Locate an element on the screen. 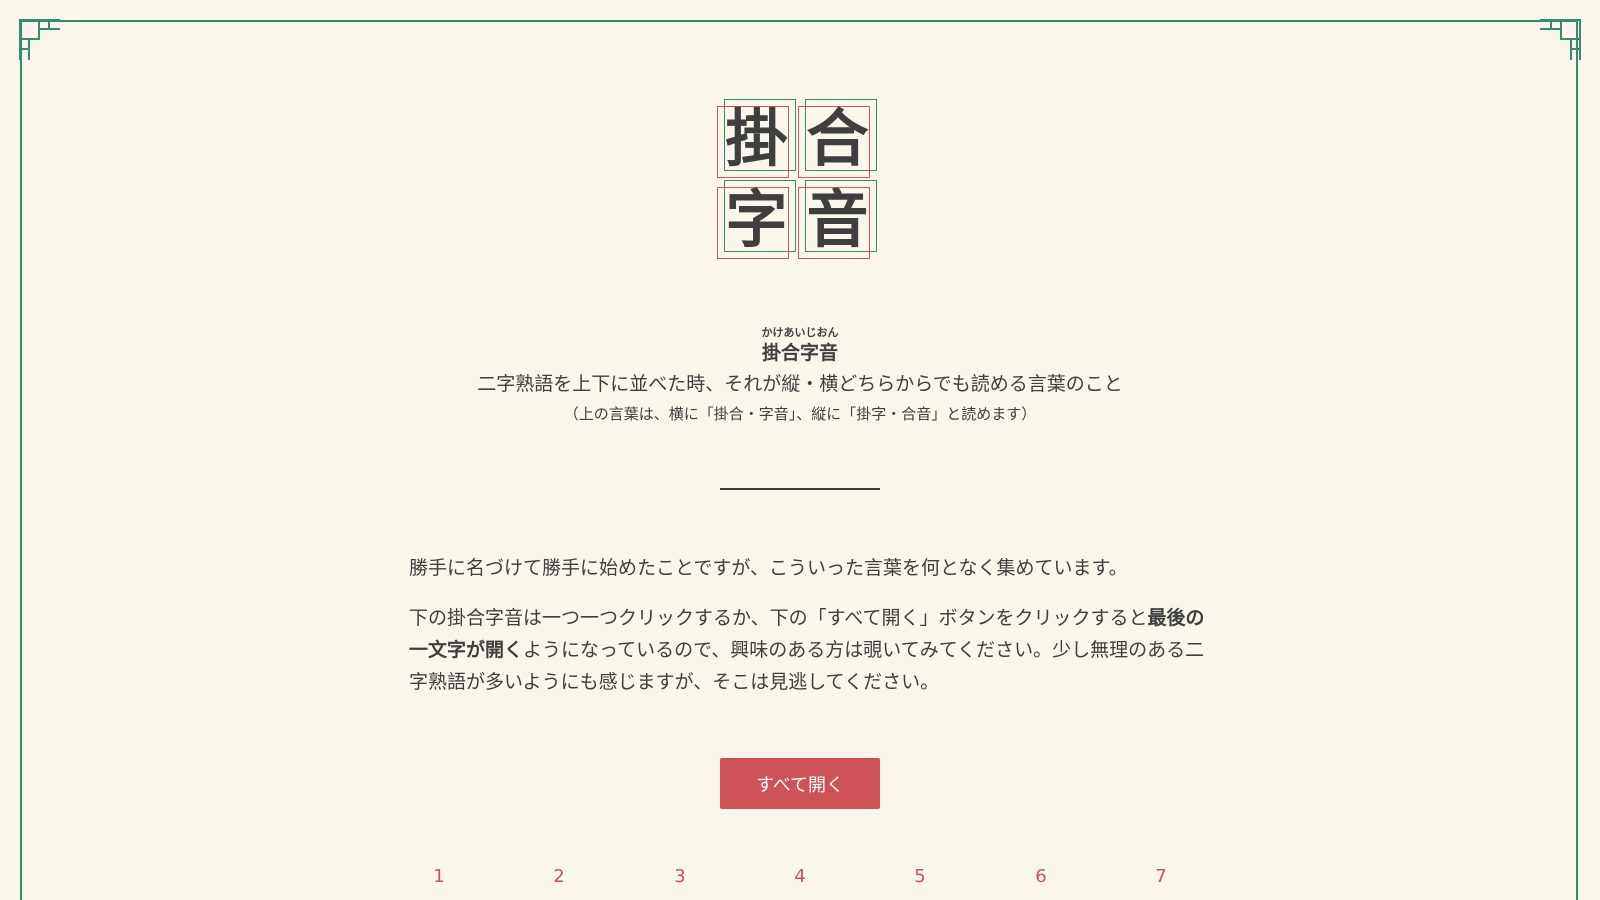  example-note: （上の言葉は、横に「掛合・字音」、縦に「掛字・合音」と読めます） is located at coordinates (800, 414).